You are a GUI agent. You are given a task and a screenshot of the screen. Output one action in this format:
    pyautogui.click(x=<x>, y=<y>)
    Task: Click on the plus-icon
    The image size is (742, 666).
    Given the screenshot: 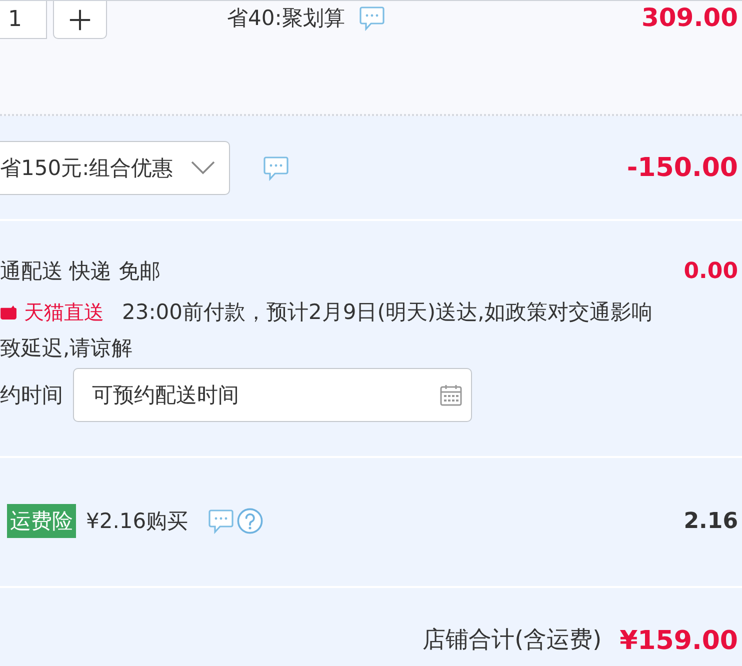 What is the action you would take?
    pyautogui.click(x=80, y=19)
    